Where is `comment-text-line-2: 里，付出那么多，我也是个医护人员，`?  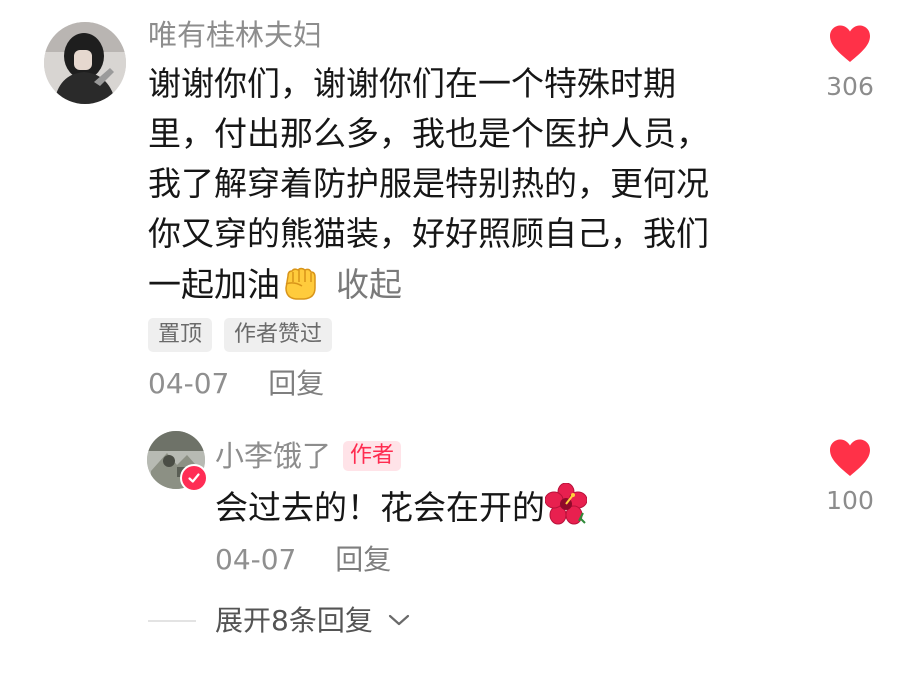 comment-text-line-2: 里，付出那么多，我也是个医护人员， is located at coordinates (428, 133).